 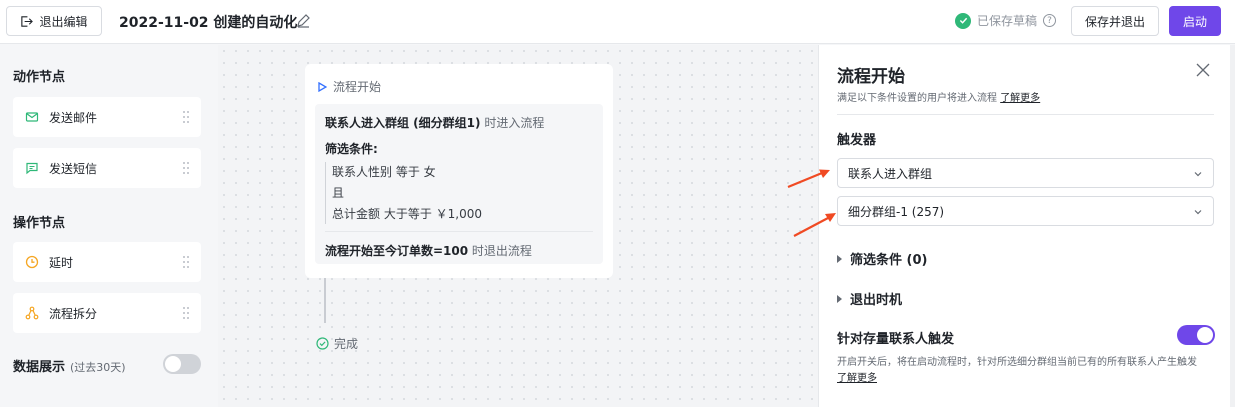 What do you see at coordinates (32, 262) in the screenshot?
I see `clock-icon` at bounding box center [32, 262].